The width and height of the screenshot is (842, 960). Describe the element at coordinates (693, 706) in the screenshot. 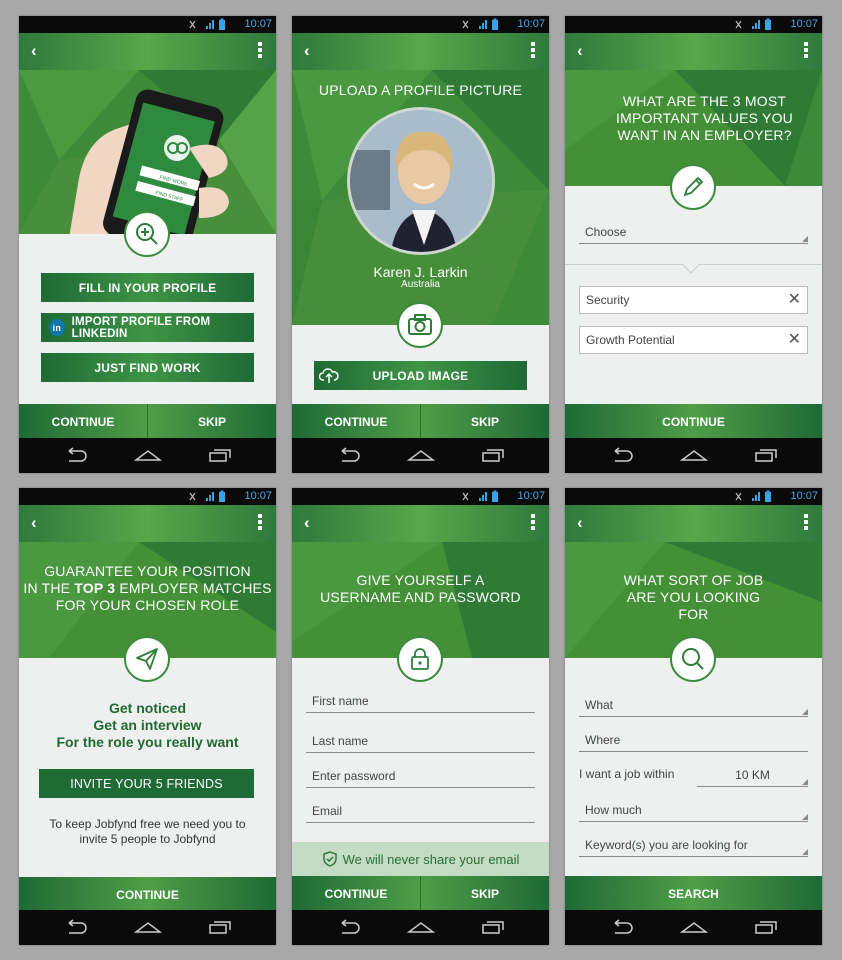

I see `what-dropdown: What` at that location.